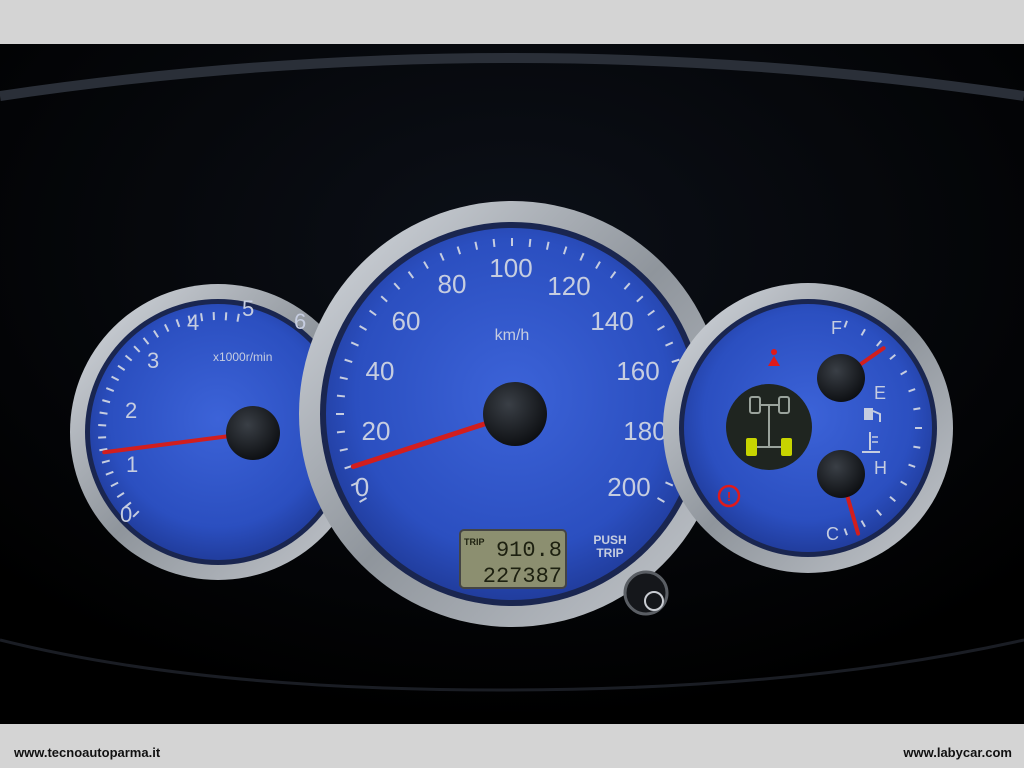 This screenshot has height=768, width=1024. I want to click on speedometer-unit: km/h, so click(512, 335).